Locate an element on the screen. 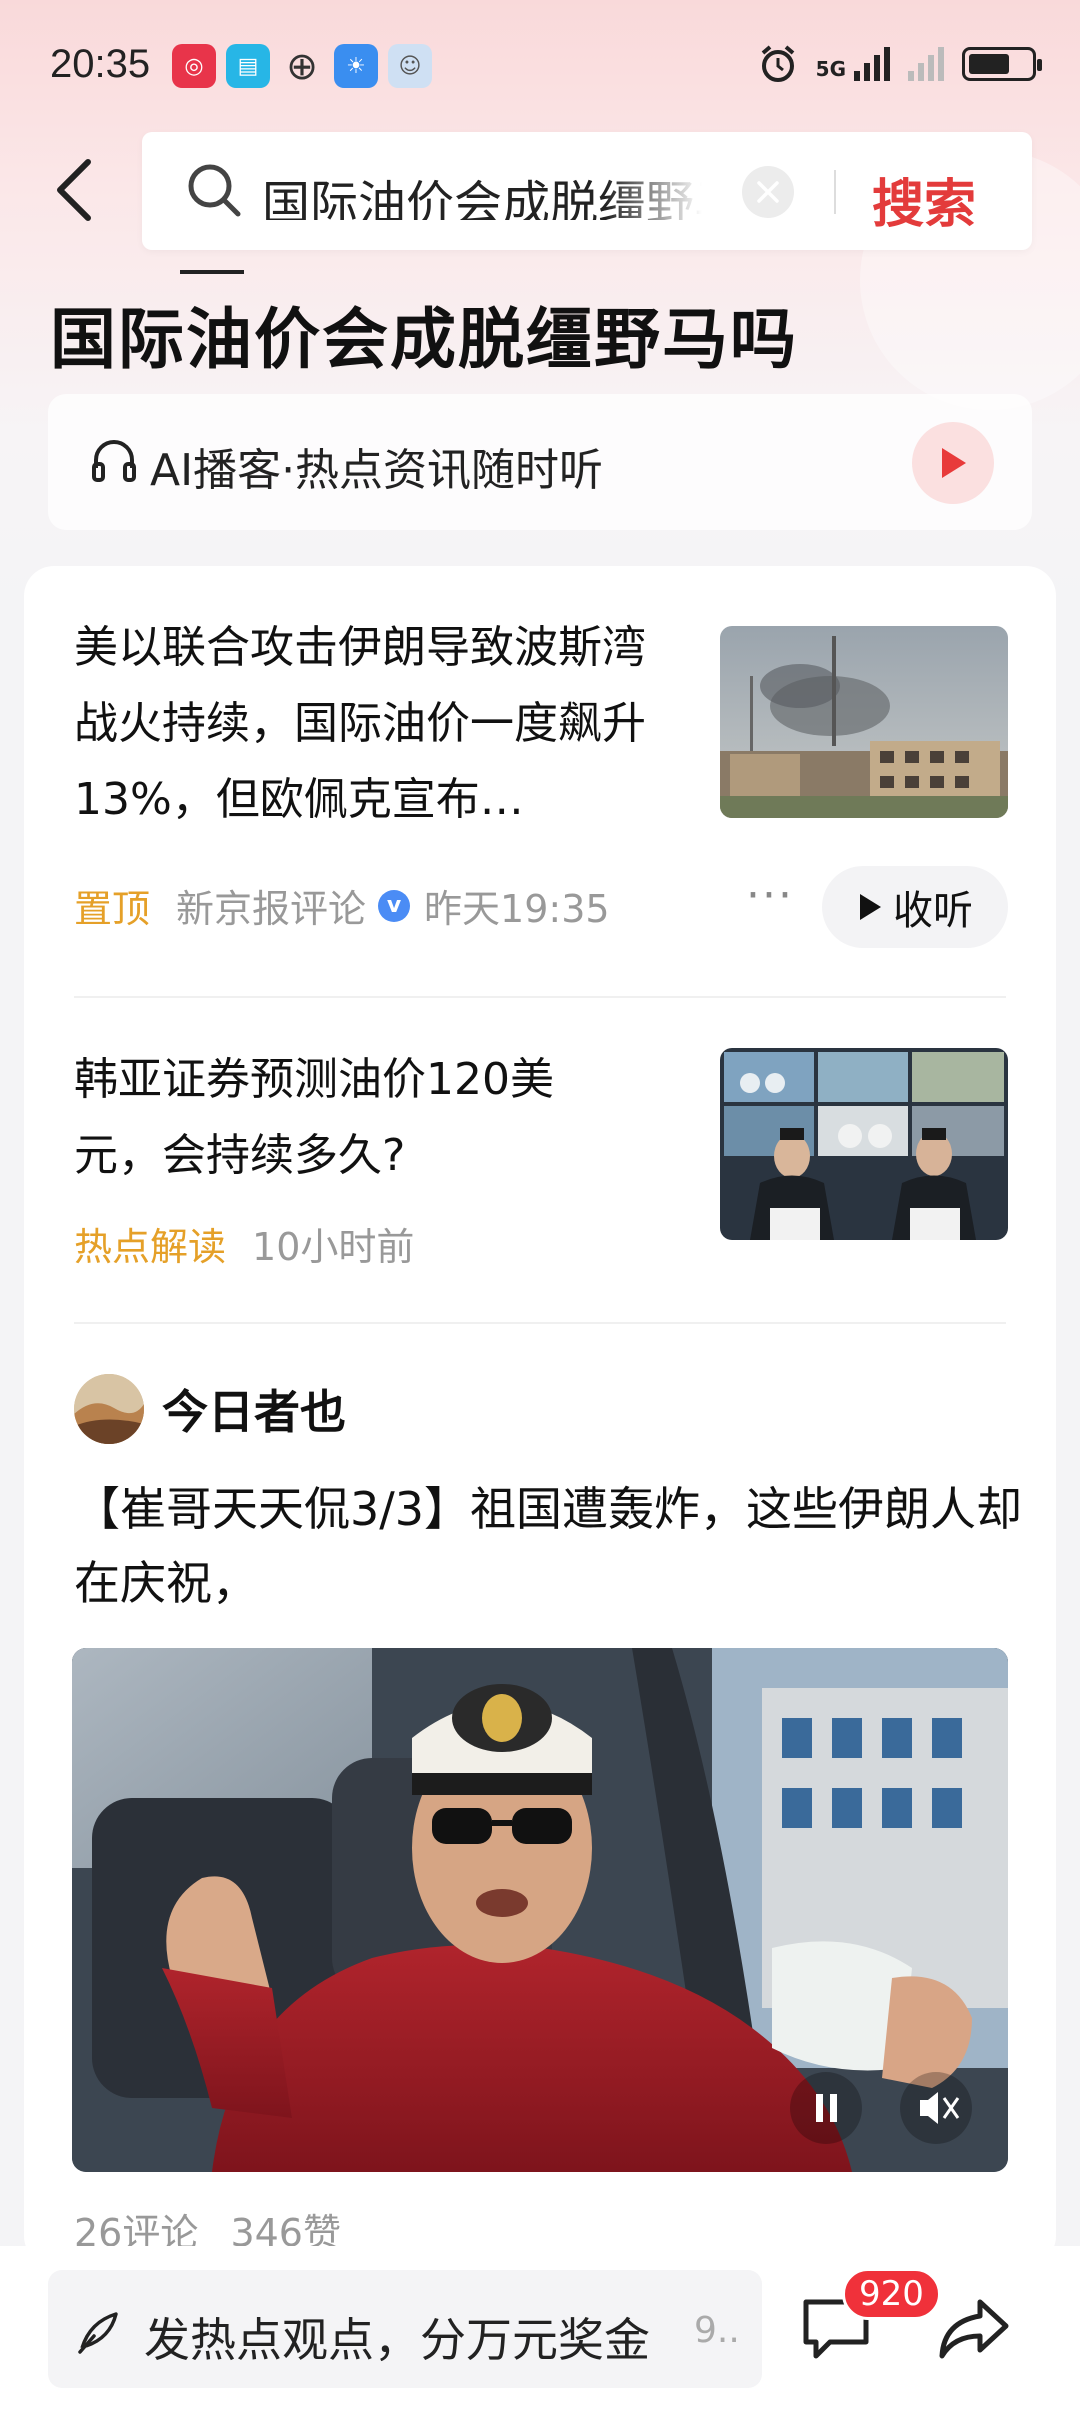 The height and width of the screenshot is (2412, 1080). more-options-icon: ··· is located at coordinates (770, 895).